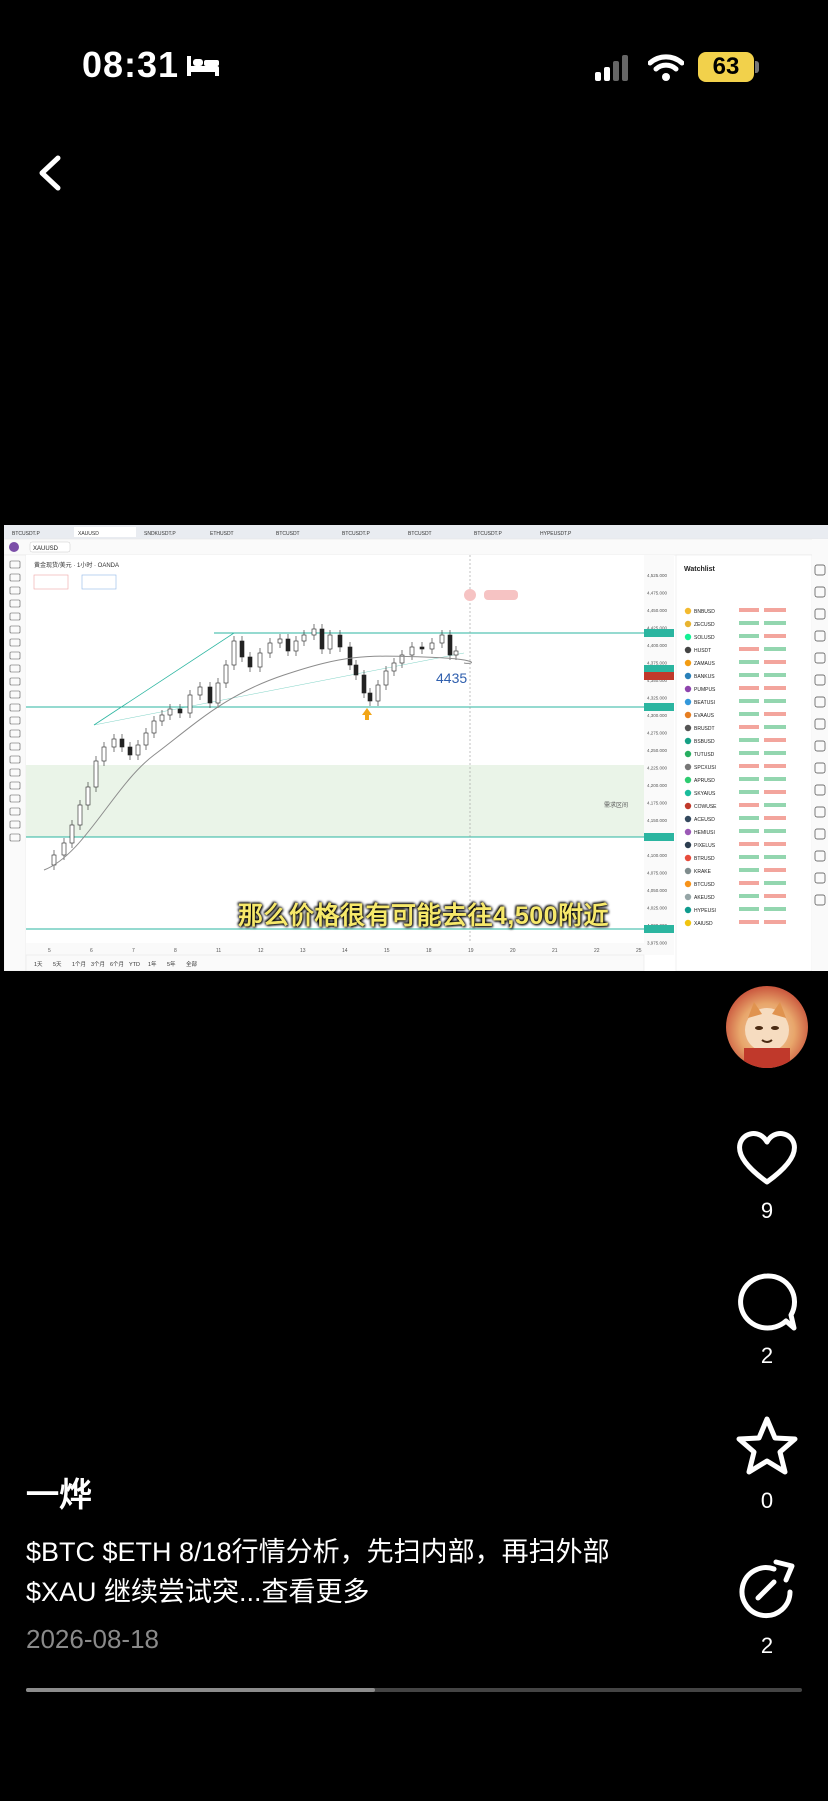 This screenshot has width=828, height=1801. What do you see at coordinates (767, 1210) in the screenshot?
I see `like-count: 9` at bounding box center [767, 1210].